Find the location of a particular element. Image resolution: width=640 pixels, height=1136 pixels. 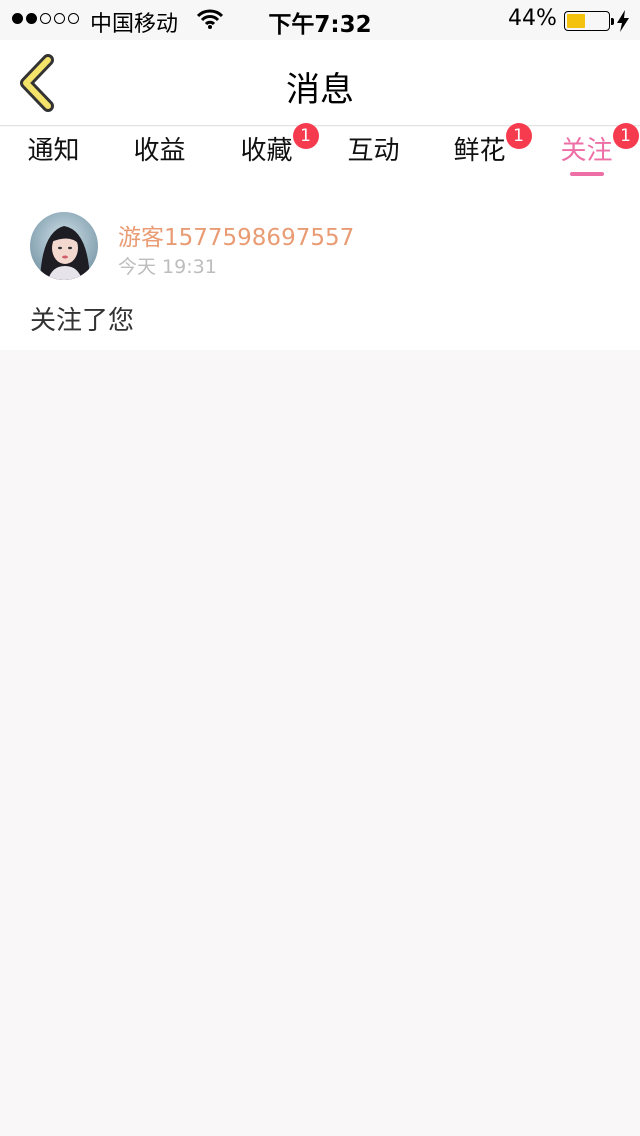

active-tab-indicator is located at coordinates (586, 174).